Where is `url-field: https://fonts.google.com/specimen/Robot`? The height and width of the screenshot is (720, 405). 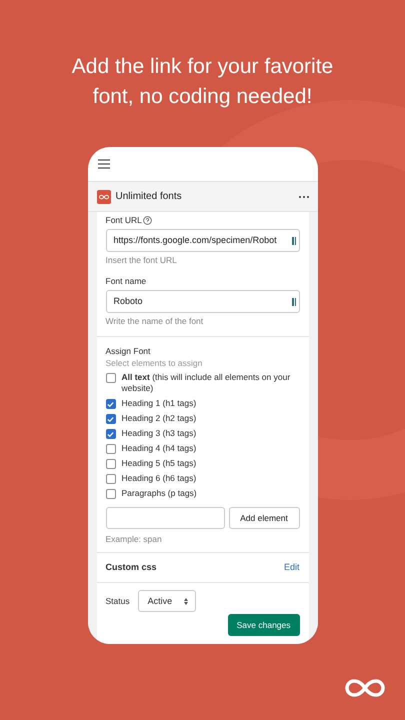 url-field: https://fonts.google.com/specimen/Robot is located at coordinates (203, 240).